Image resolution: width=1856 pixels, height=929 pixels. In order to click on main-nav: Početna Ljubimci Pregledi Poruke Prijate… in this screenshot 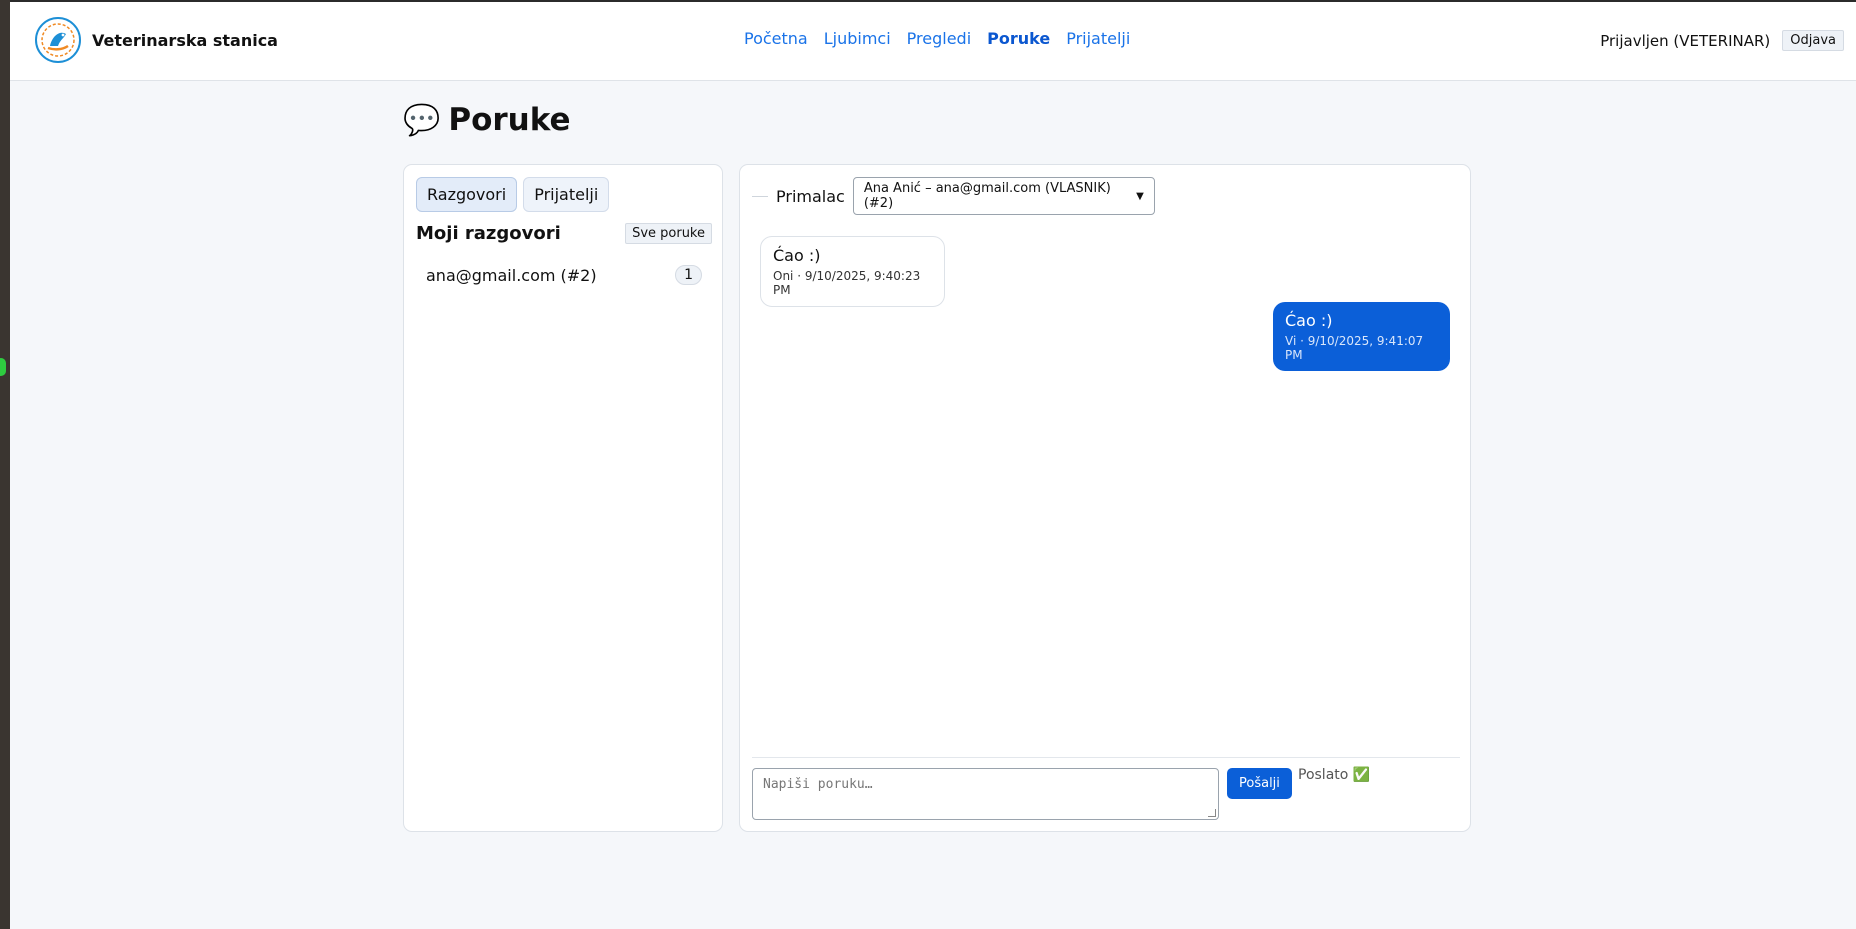, I will do `click(937, 38)`.